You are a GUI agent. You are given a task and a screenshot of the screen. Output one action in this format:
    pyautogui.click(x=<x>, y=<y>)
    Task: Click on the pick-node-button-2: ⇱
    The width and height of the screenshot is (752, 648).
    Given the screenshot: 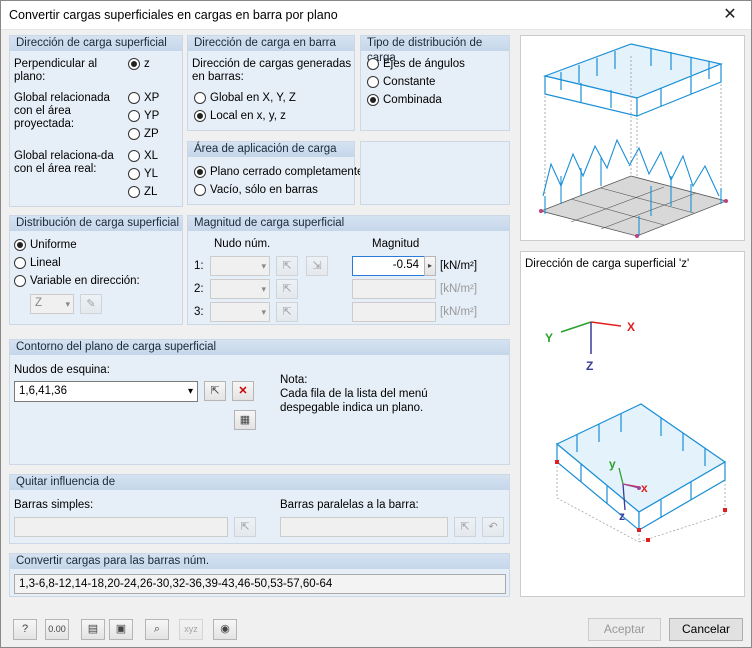 What is the action you would take?
    pyautogui.click(x=287, y=289)
    